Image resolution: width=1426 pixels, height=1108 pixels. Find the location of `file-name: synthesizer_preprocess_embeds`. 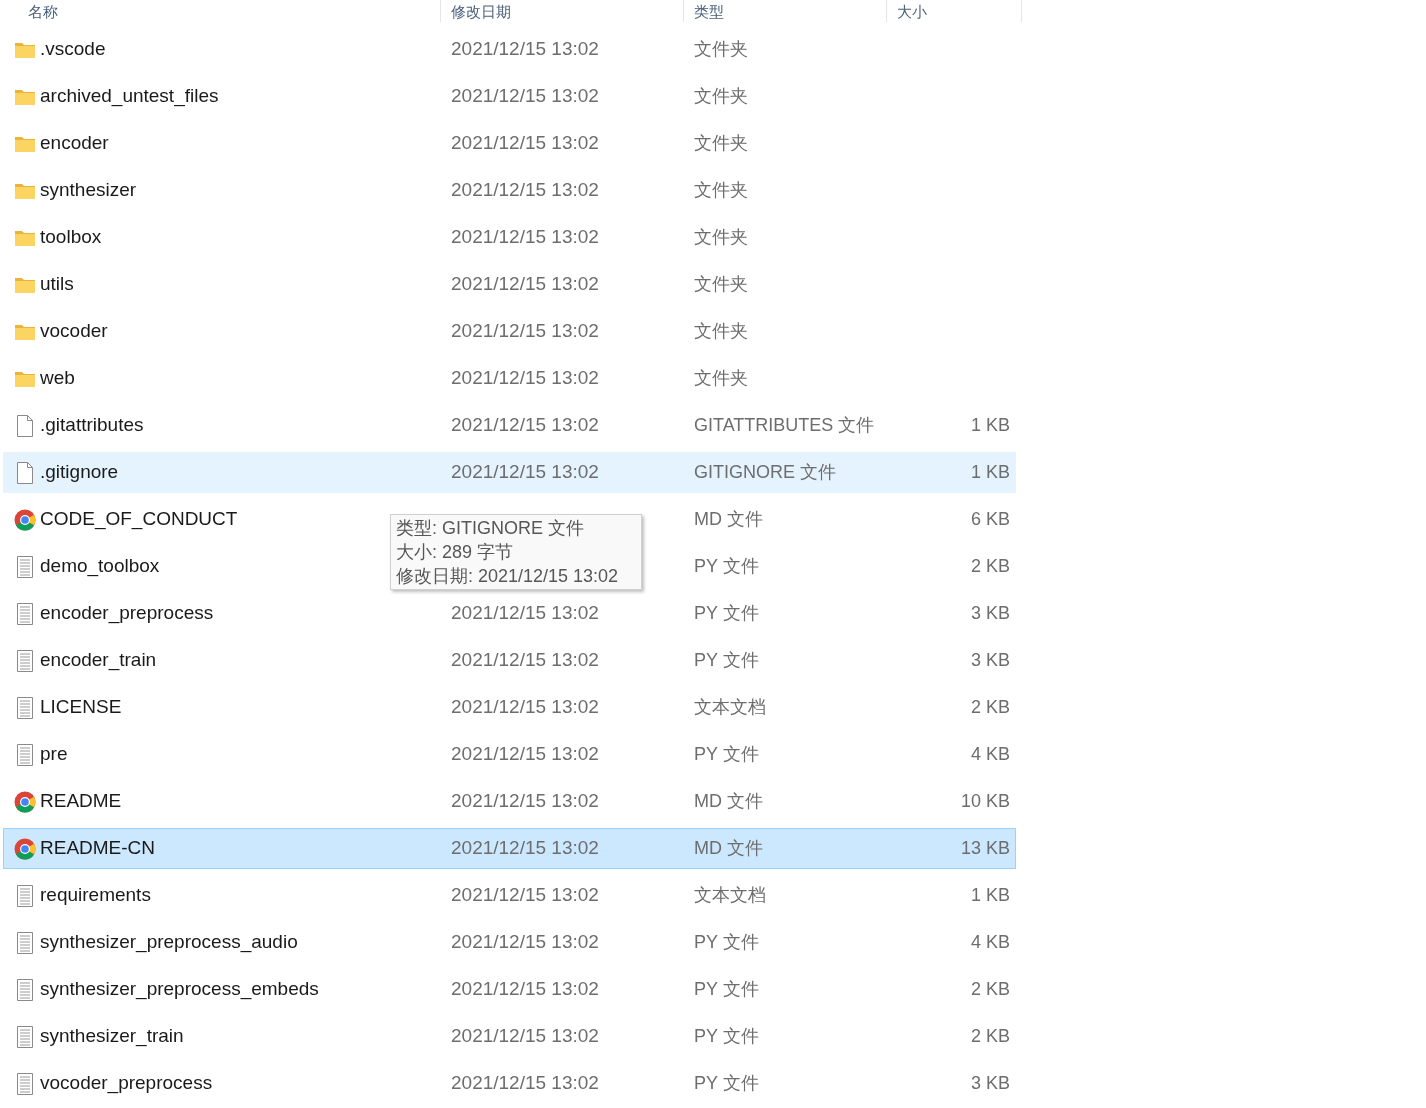

file-name: synthesizer_preprocess_embeds is located at coordinates (179, 989).